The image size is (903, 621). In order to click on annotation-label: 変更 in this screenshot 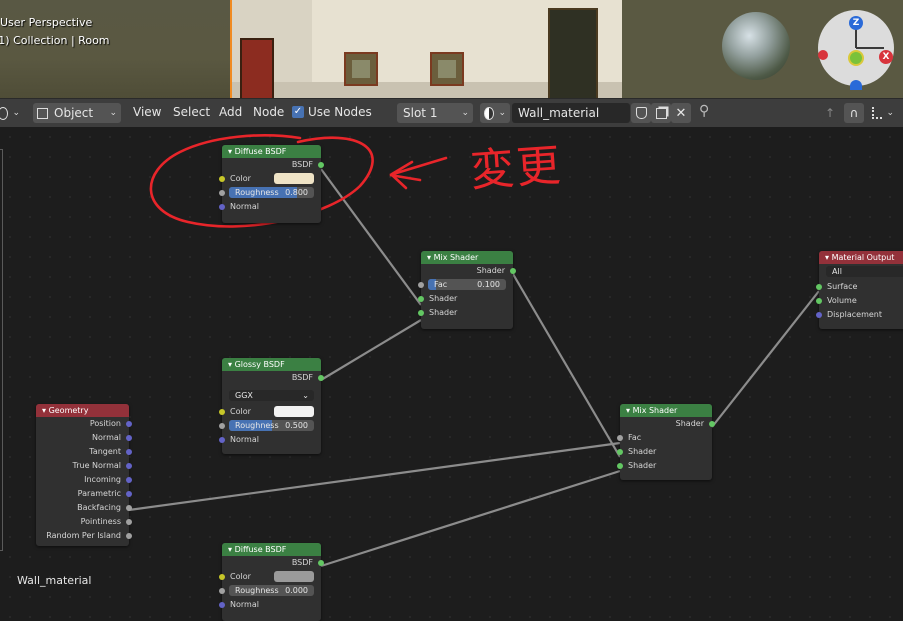, I will do `click(516, 168)`.